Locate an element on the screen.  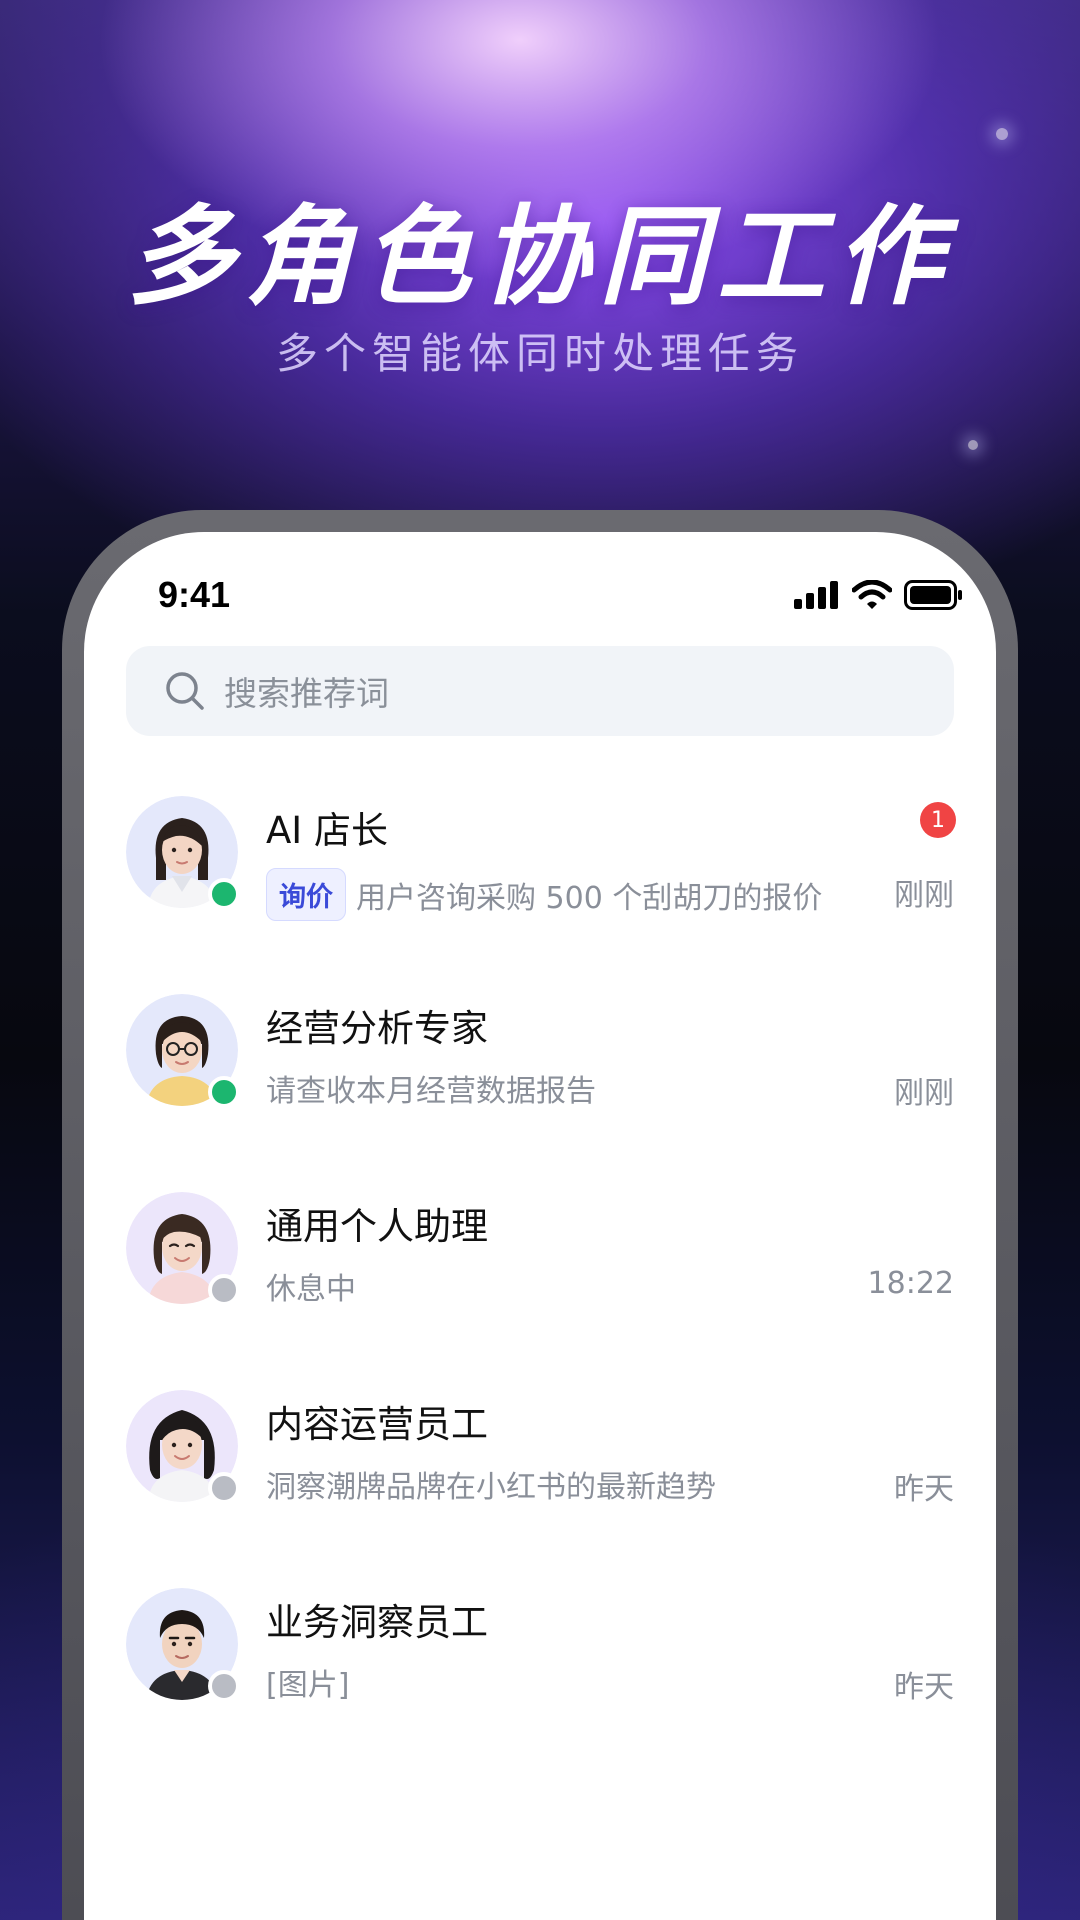
chat-item-personal-assistant: 通用个人助理 休息中 18:22 is located at coordinates (540, 1291).